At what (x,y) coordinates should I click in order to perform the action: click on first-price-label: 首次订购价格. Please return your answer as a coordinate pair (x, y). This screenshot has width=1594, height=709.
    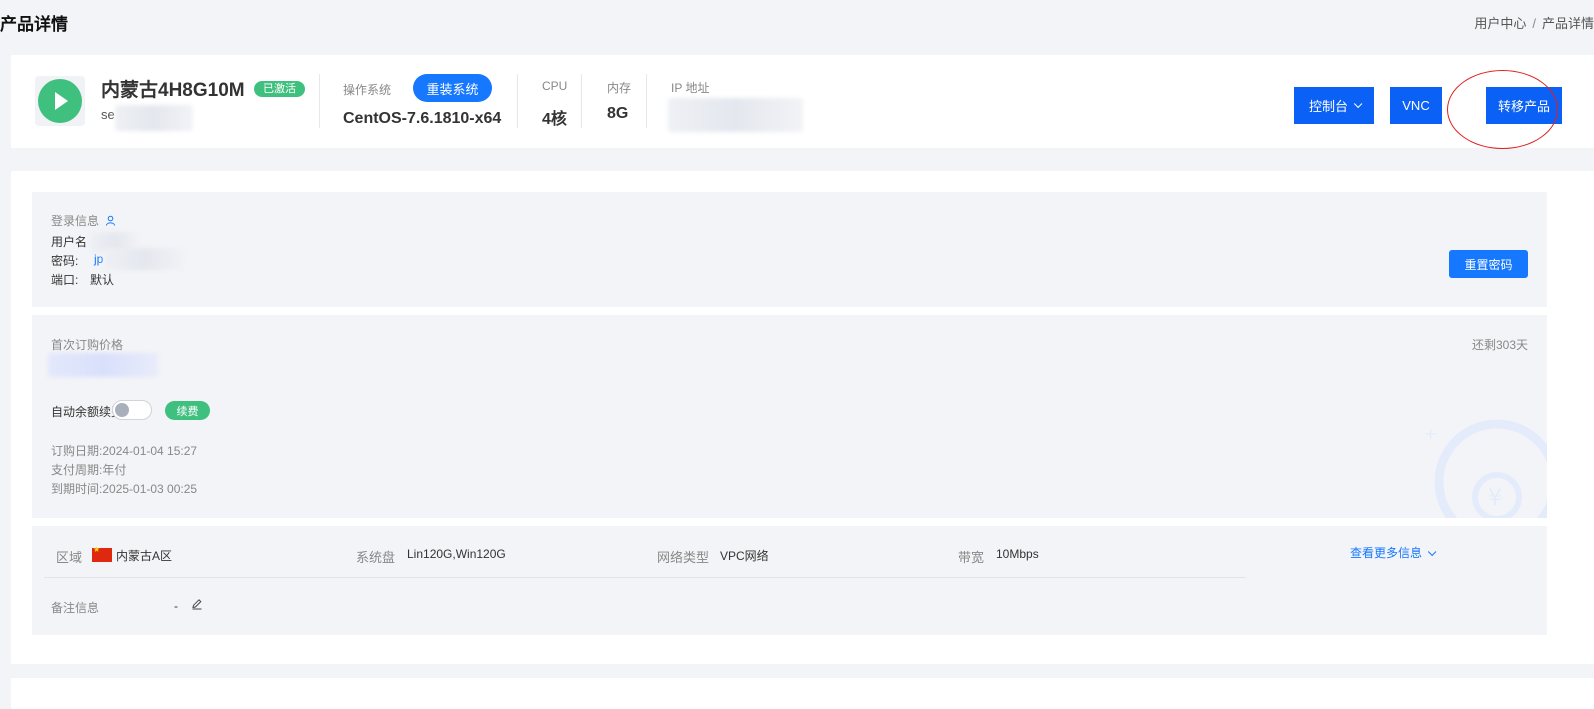
    Looking at the image, I should click on (87, 345).